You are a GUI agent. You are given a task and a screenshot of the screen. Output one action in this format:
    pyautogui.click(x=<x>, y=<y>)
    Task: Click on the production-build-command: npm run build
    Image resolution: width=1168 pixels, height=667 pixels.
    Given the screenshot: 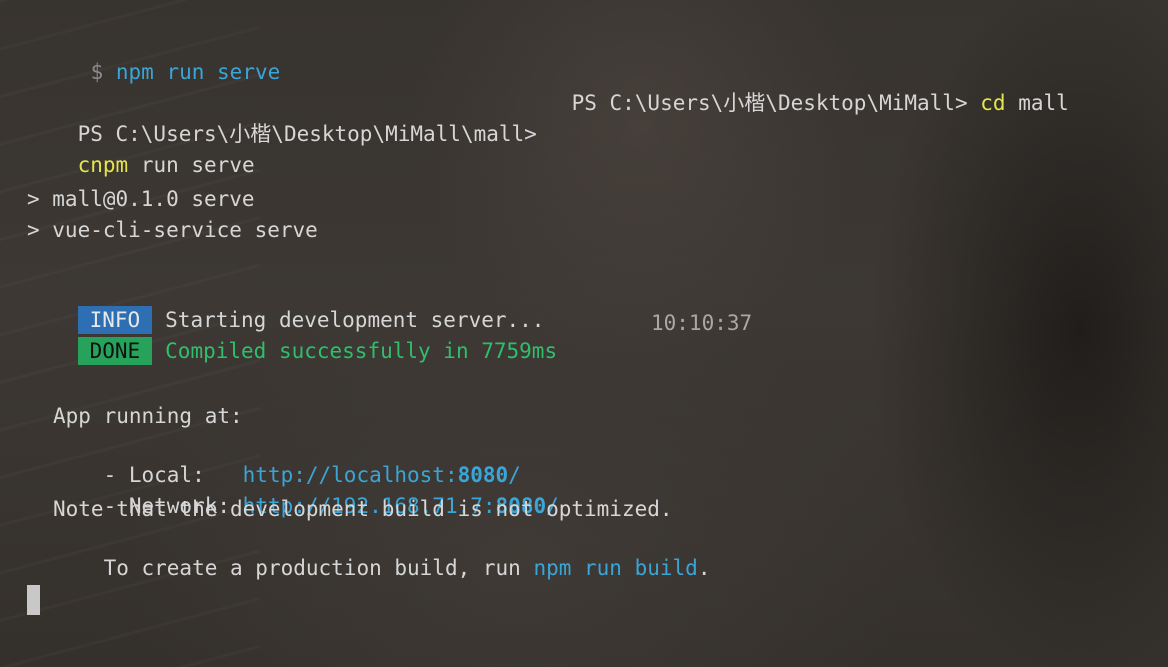 What is the action you would take?
    pyautogui.click(x=615, y=568)
    